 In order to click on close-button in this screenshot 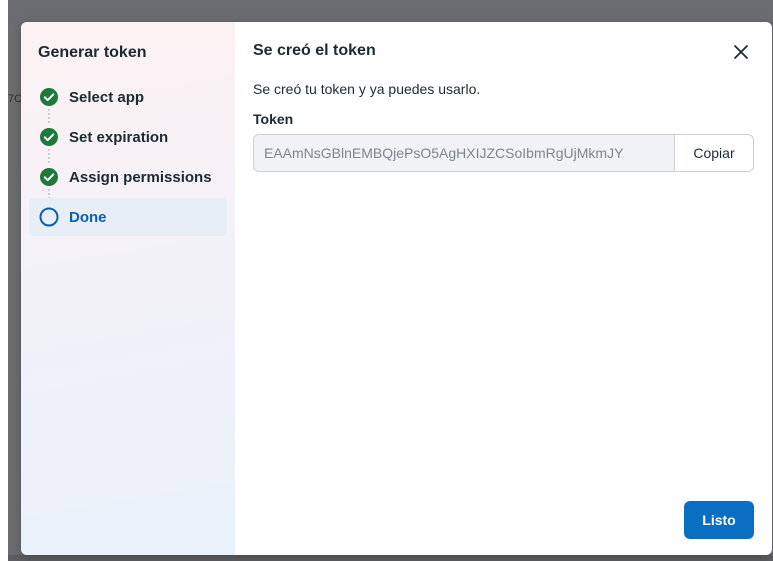, I will do `click(741, 52)`.